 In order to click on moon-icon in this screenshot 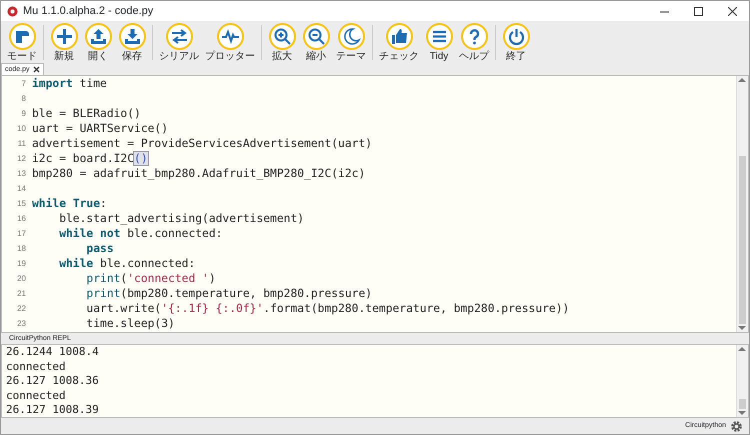, I will do `click(351, 36)`.